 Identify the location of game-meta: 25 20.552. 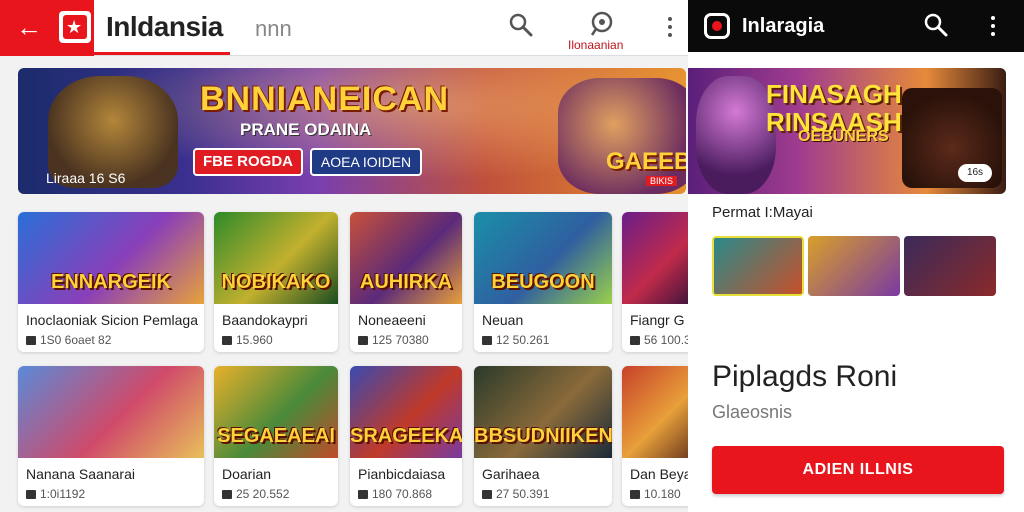
(255, 494).